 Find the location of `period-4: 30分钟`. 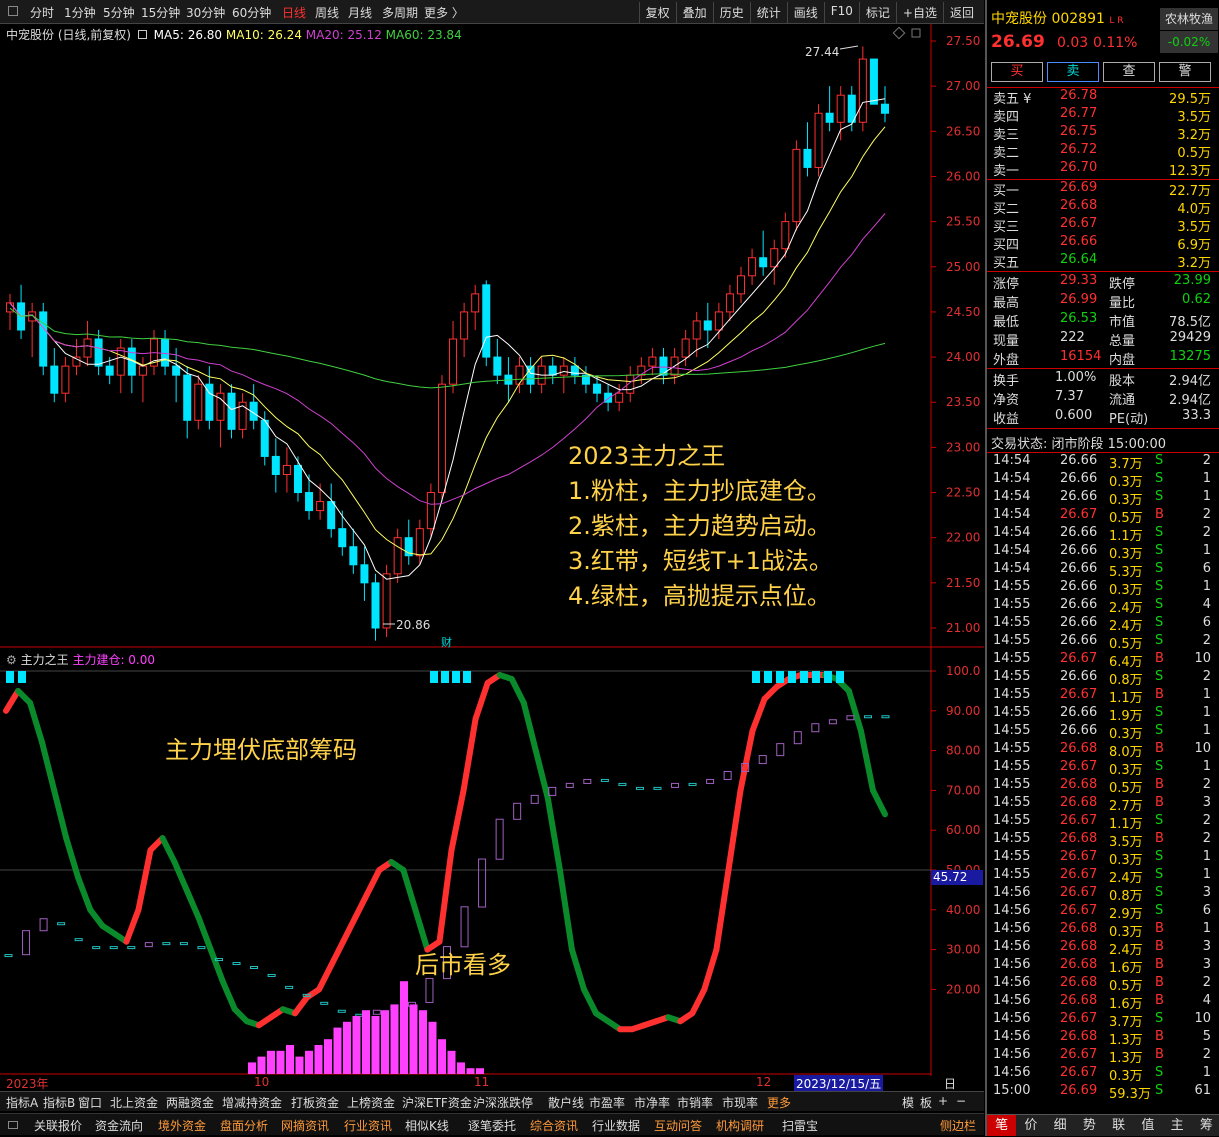

period-4: 30分钟 is located at coordinates (205, 12).